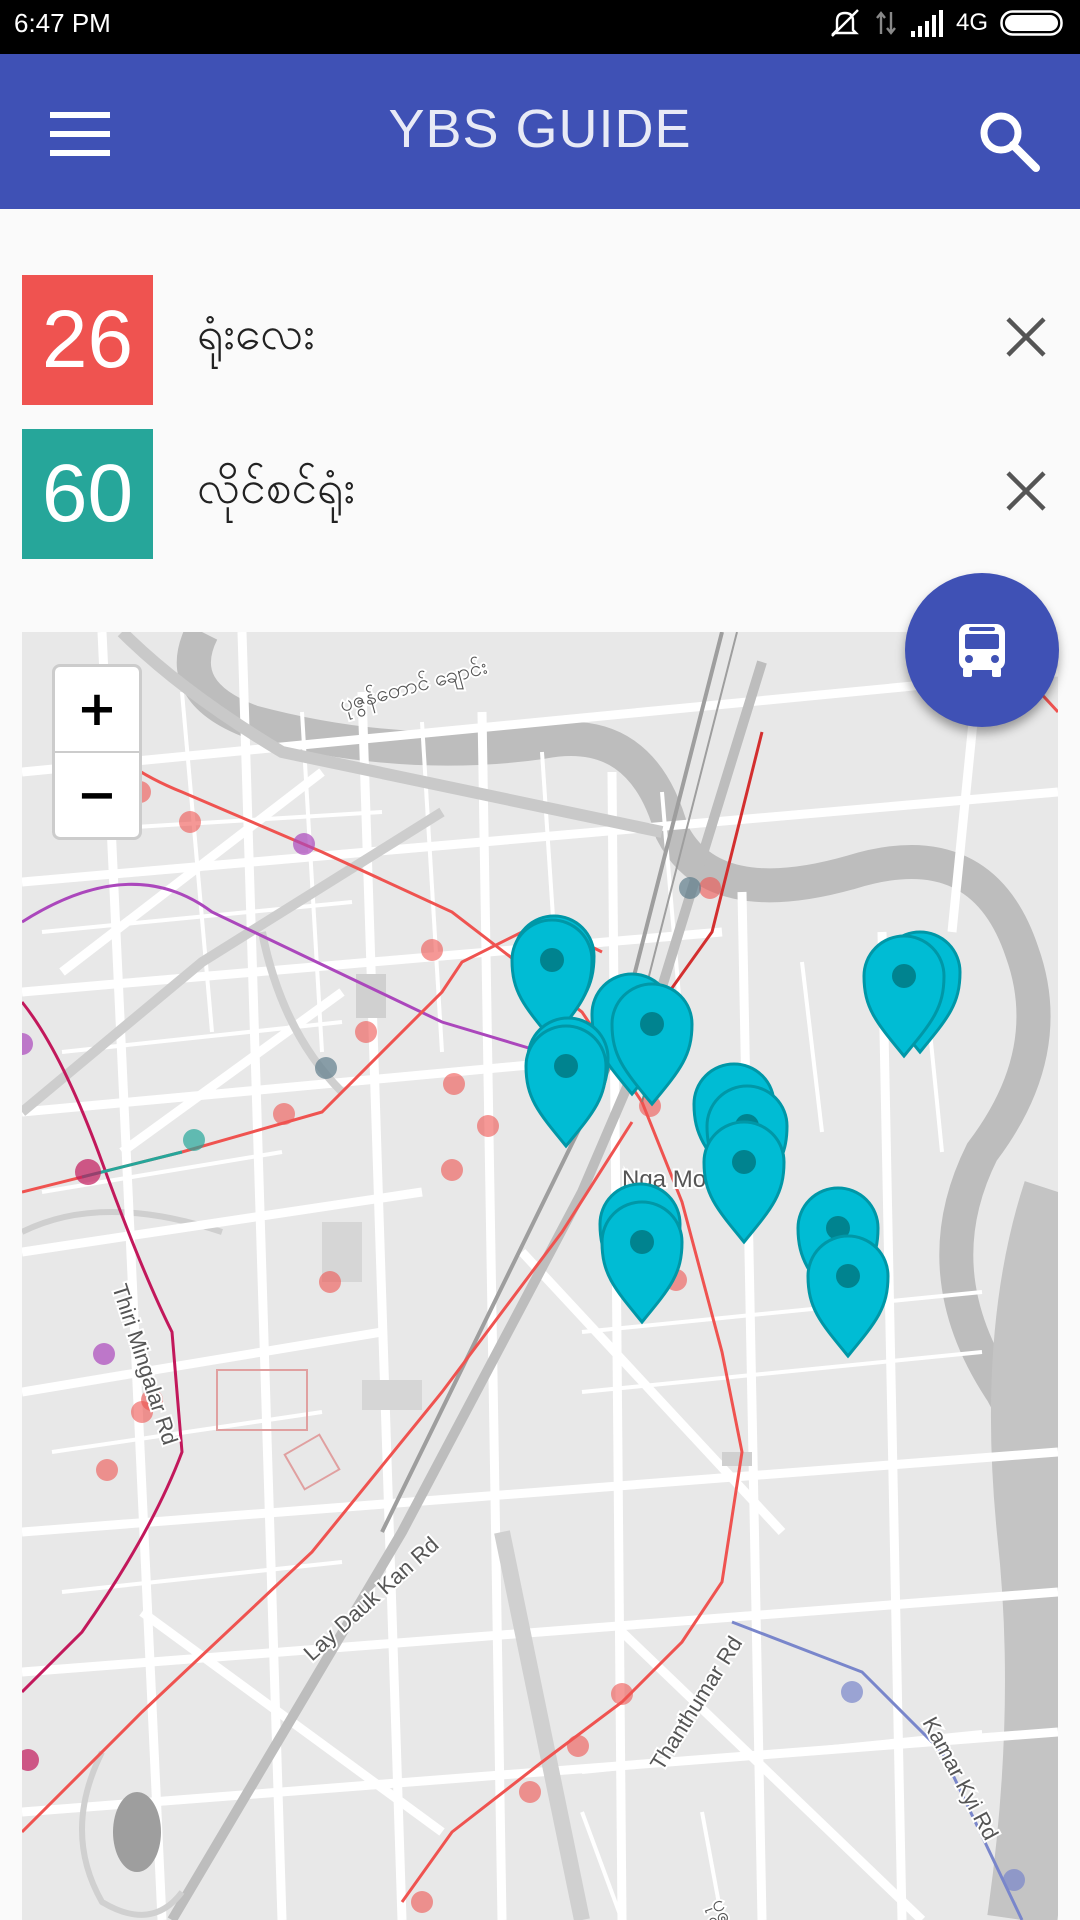 This screenshot has width=1080, height=1920. I want to click on data-arrows-icon, so click(886, 23).